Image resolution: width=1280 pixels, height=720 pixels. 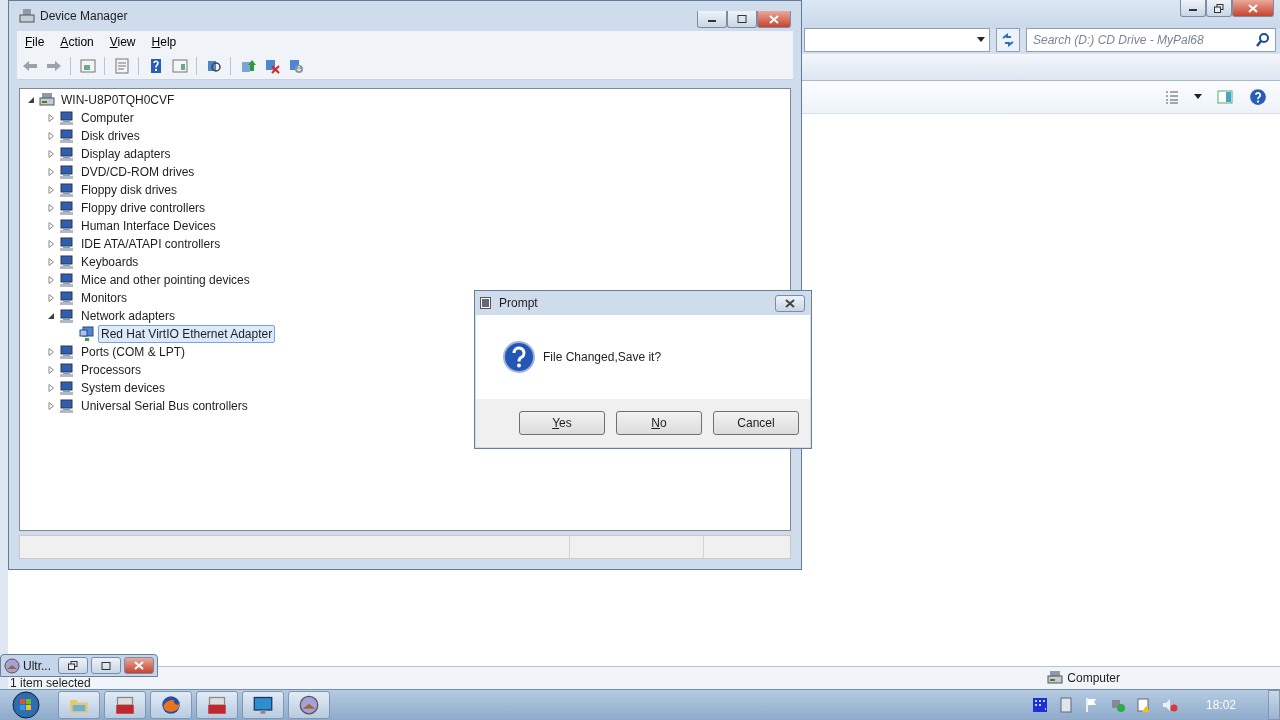 I want to click on scan-icon, so click(x=213, y=66).